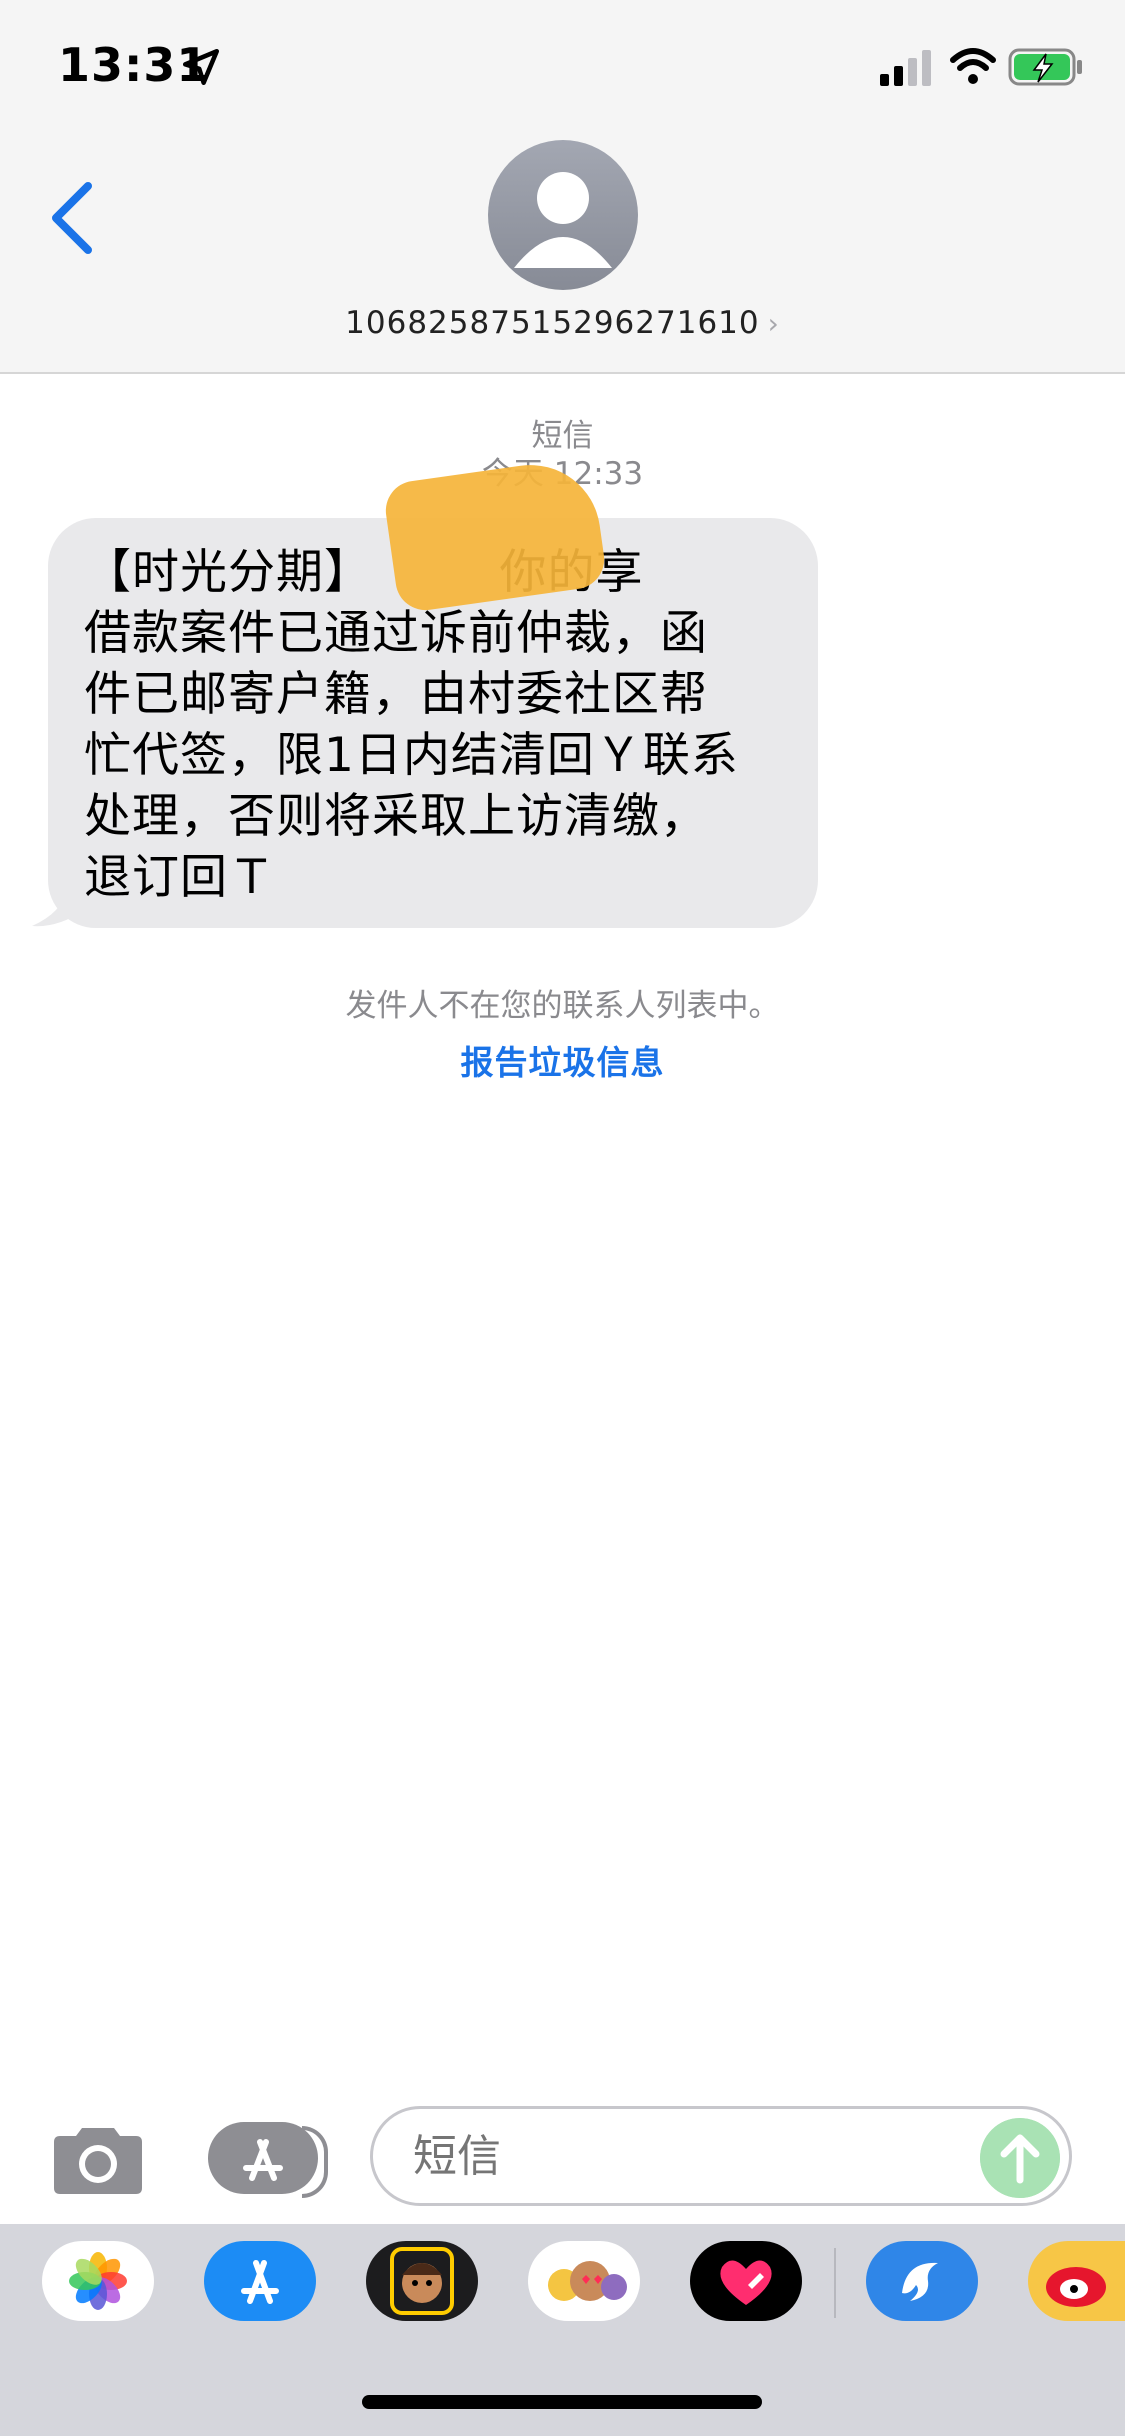  What do you see at coordinates (773, 323) in the screenshot?
I see `chevron-right-icon: ›` at bounding box center [773, 323].